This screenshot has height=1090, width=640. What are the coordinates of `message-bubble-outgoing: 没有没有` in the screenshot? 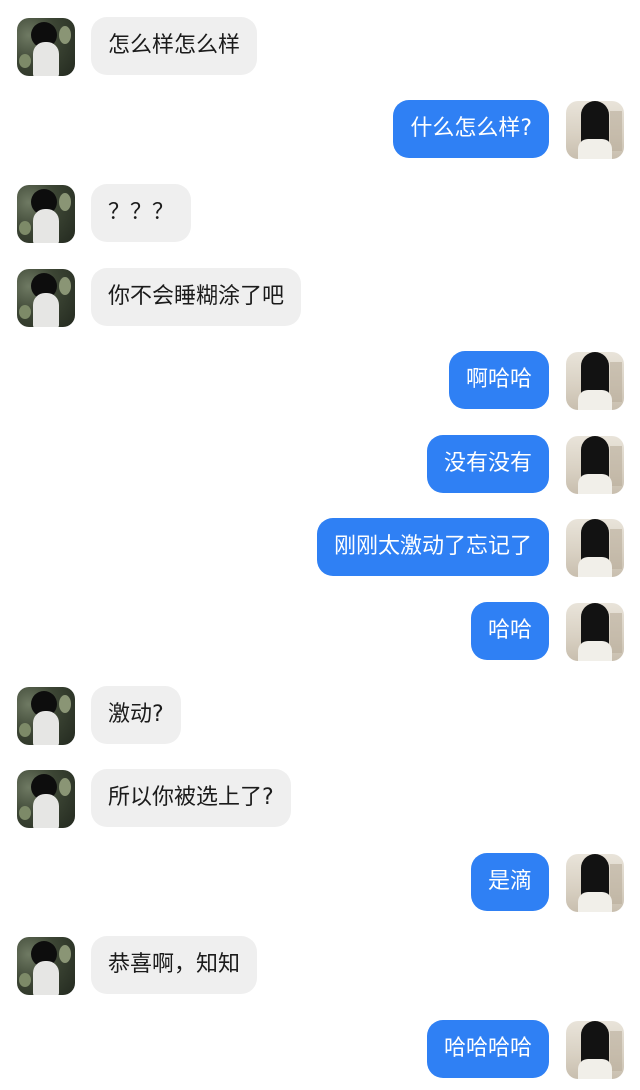 It's located at (487, 464).